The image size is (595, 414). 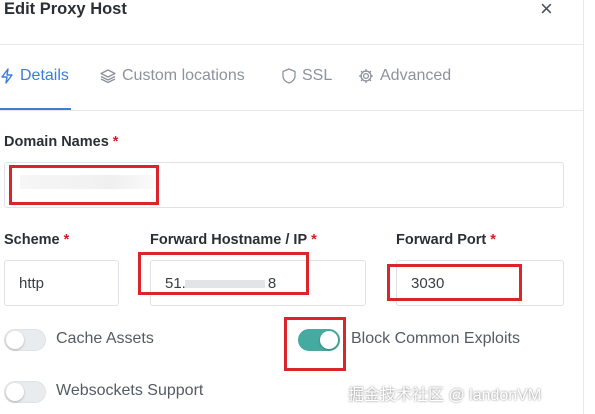 I want to click on annotation-box-port, so click(x=454, y=282).